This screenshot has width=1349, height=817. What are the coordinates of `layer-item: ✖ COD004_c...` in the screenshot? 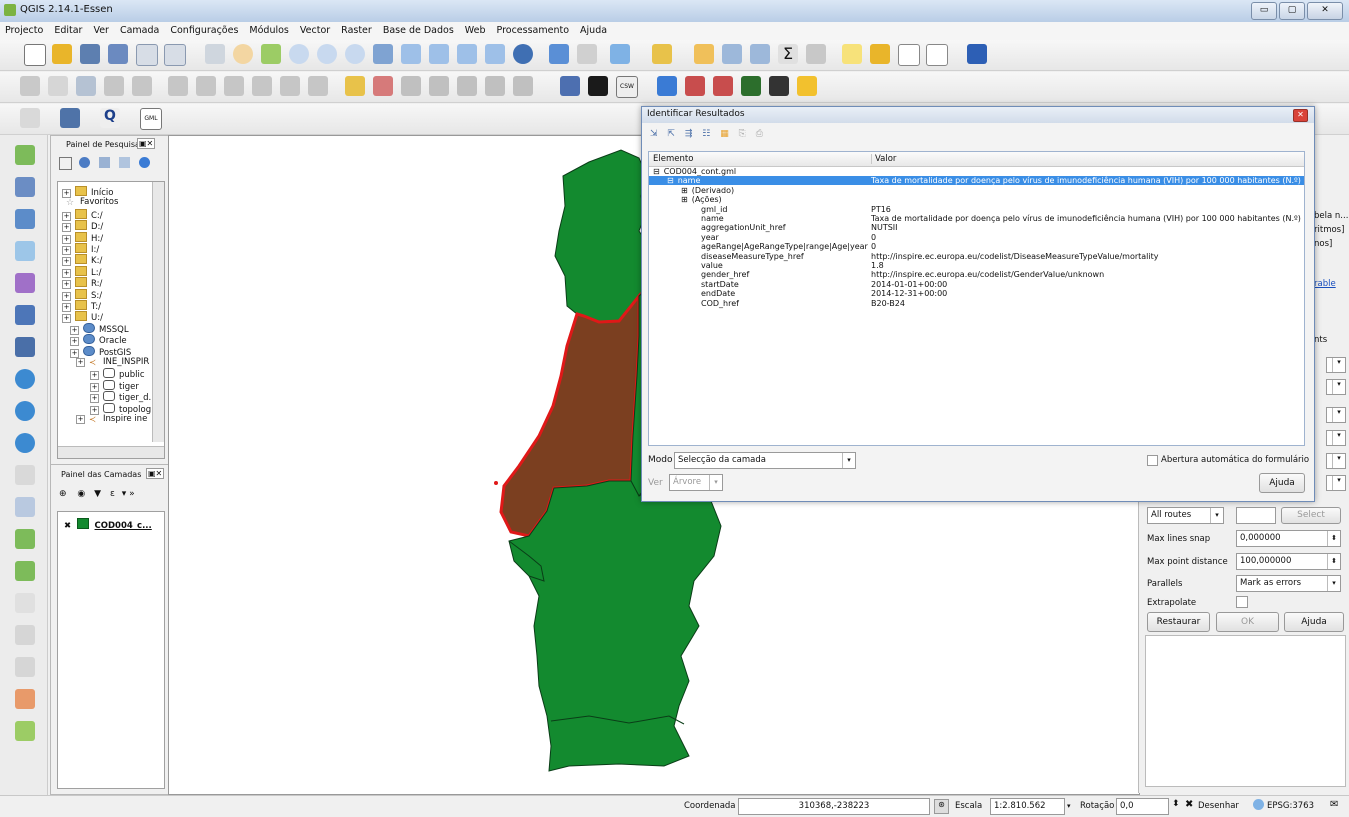 It's located at (108, 524).